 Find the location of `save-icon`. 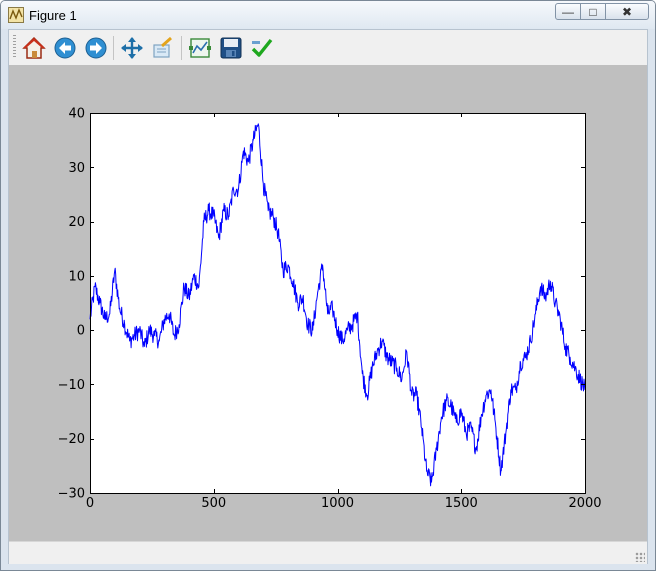

save-icon is located at coordinates (231, 48).